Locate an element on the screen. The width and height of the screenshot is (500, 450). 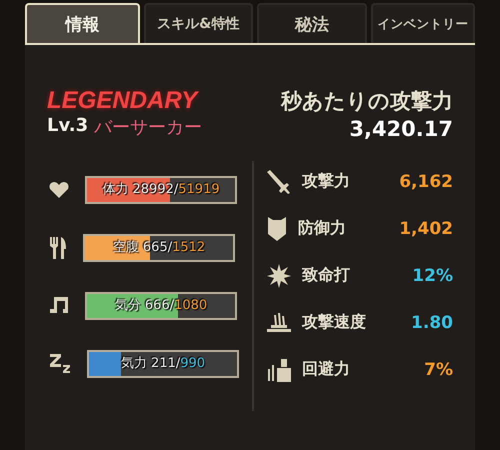
class-name: バーサーカー is located at coordinates (148, 127).